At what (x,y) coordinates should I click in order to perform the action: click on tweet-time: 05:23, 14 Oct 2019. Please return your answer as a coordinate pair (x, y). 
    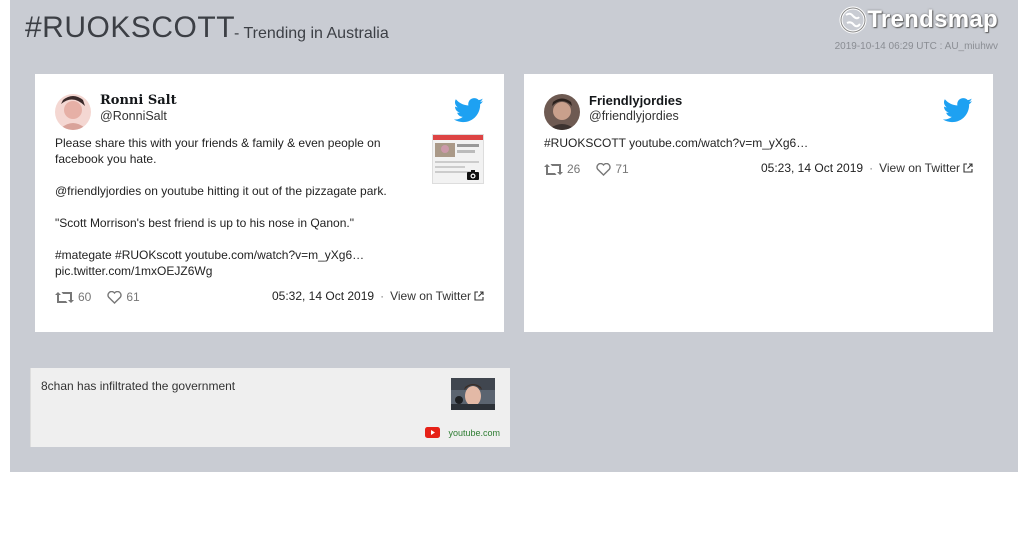
    Looking at the image, I should click on (812, 168).